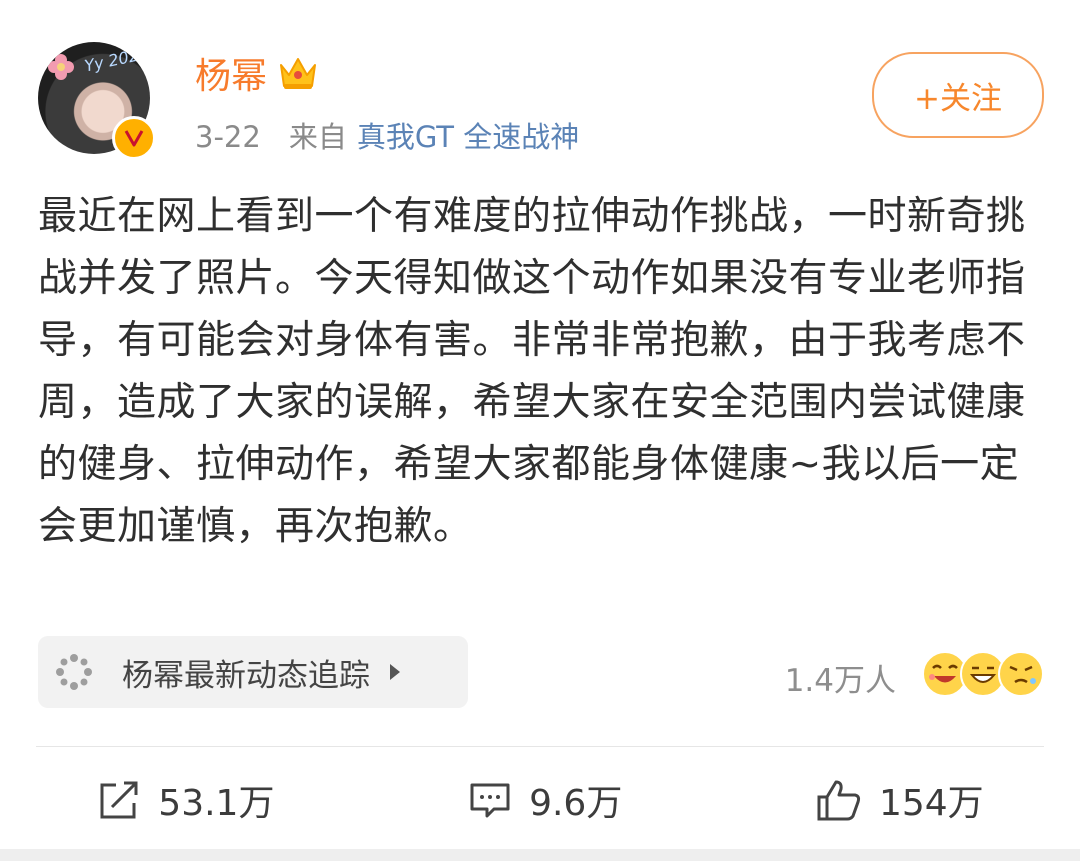 The image size is (1080, 861). I want to click on action-bar: 53.1万 9.6万 154万, so click(540, 800).